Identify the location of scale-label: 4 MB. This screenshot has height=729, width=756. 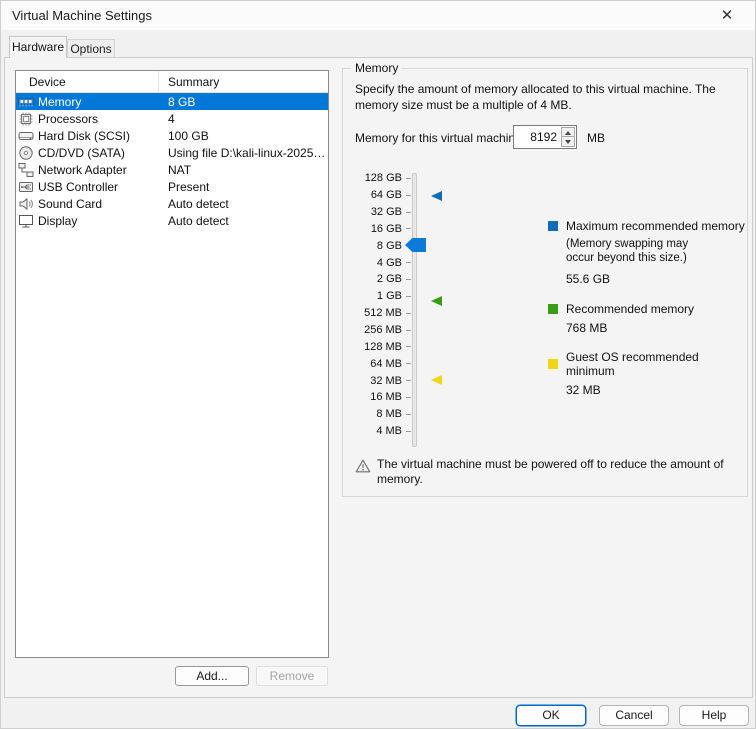
(389, 431).